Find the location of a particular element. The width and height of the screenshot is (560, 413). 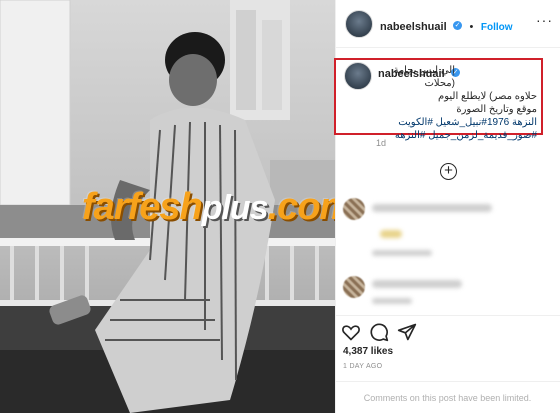

caption-line-1: إلي لبس بجامة (محلات is located at coordinates (424, 77).